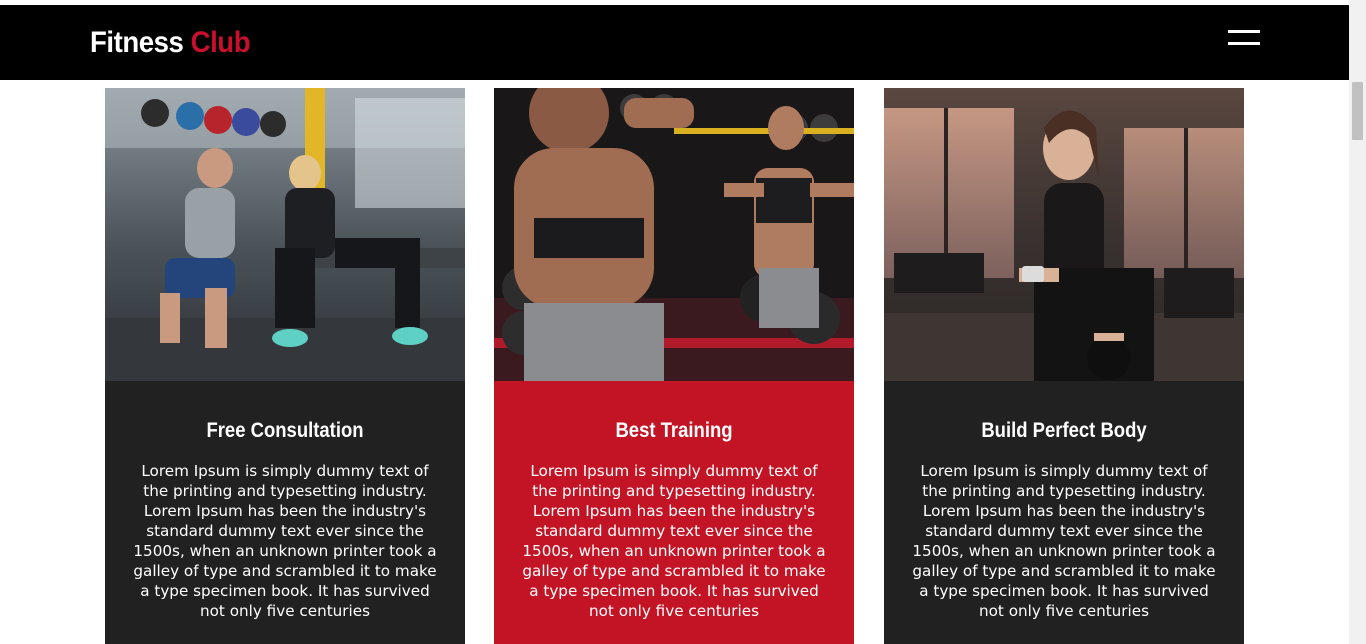 This screenshot has height=644, width=1366. What do you see at coordinates (220, 42) in the screenshot?
I see `brand-text-accent: Club` at bounding box center [220, 42].